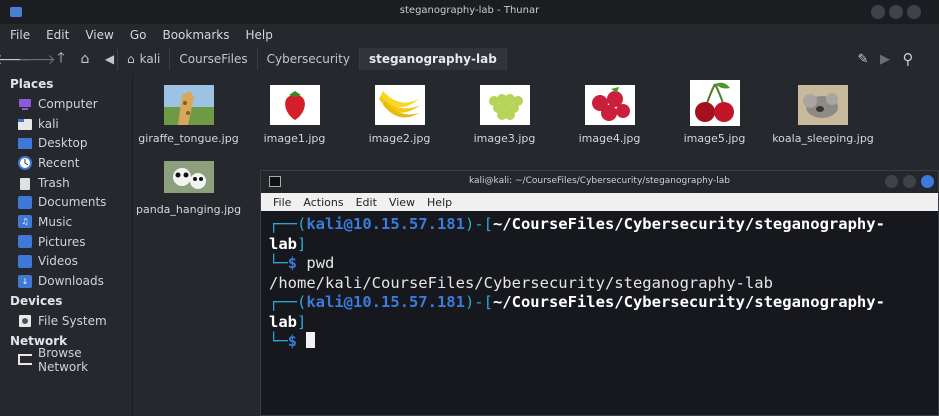  Describe the element at coordinates (66, 242) in the screenshot. I see `sidebar-item-pictures: Pictures` at that location.